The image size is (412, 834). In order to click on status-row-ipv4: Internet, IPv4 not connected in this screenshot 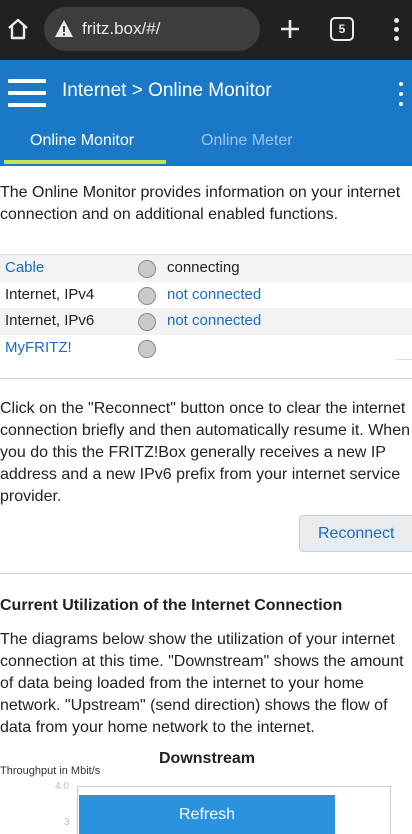, I will do `click(206, 294)`.